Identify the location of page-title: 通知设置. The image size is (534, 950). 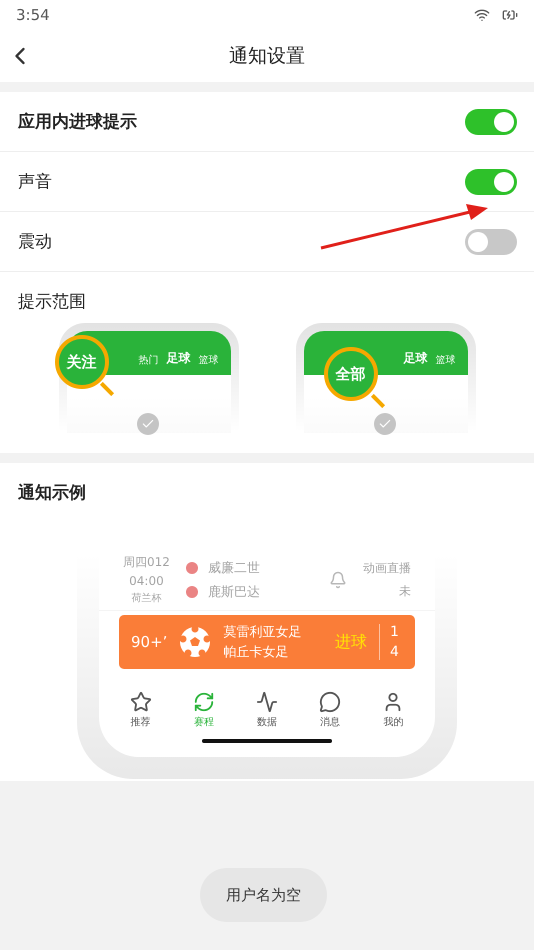
(267, 56).